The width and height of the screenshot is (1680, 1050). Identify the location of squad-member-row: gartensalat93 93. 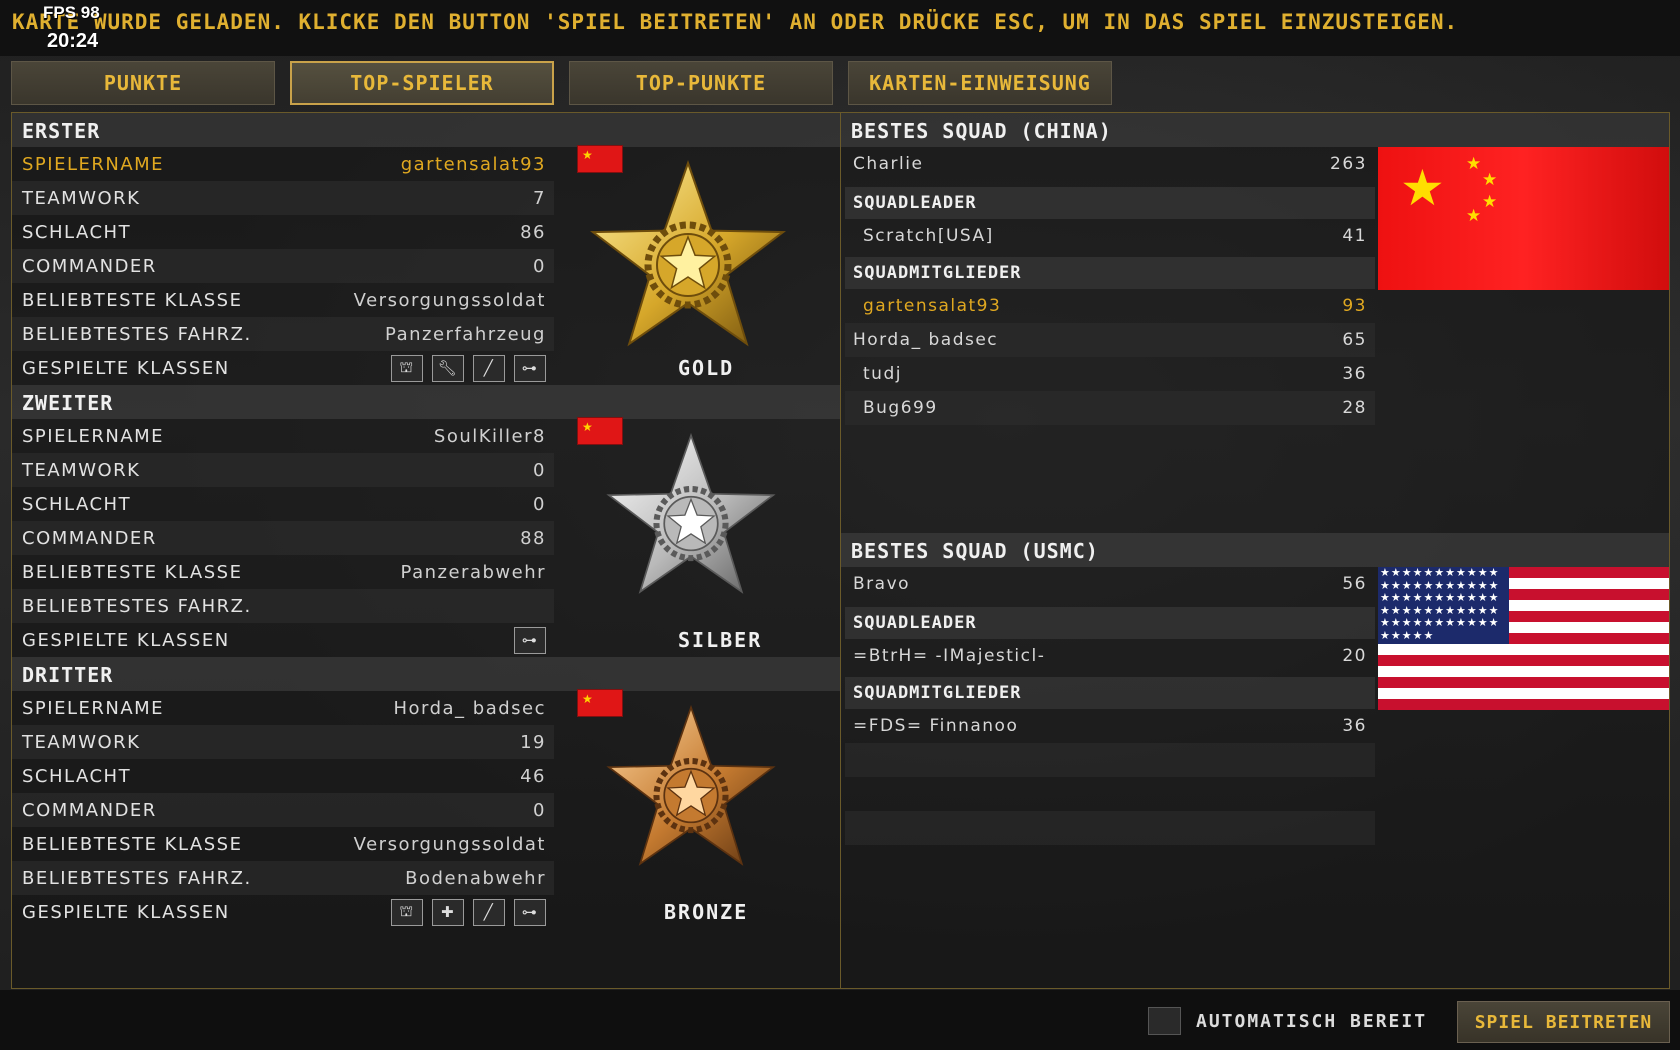
(1110, 306).